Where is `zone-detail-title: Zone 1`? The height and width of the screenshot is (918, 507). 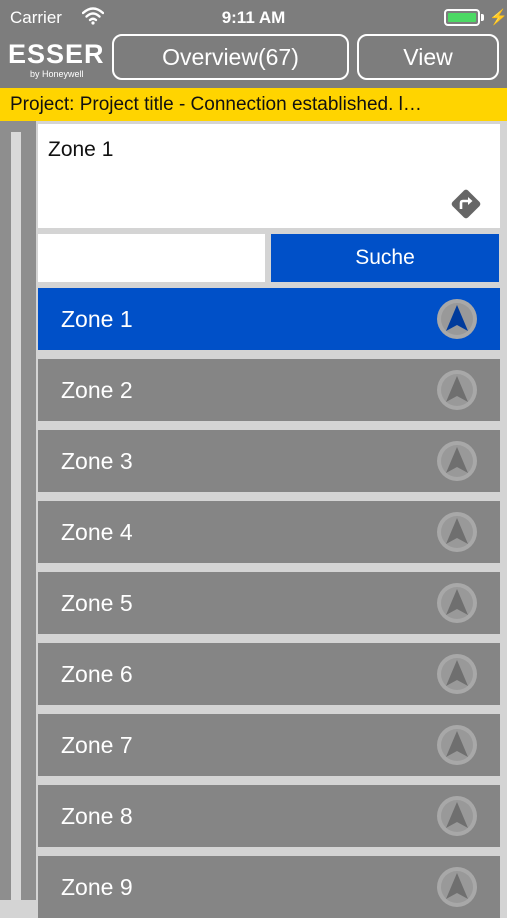 zone-detail-title: Zone 1 is located at coordinates (81, 149).